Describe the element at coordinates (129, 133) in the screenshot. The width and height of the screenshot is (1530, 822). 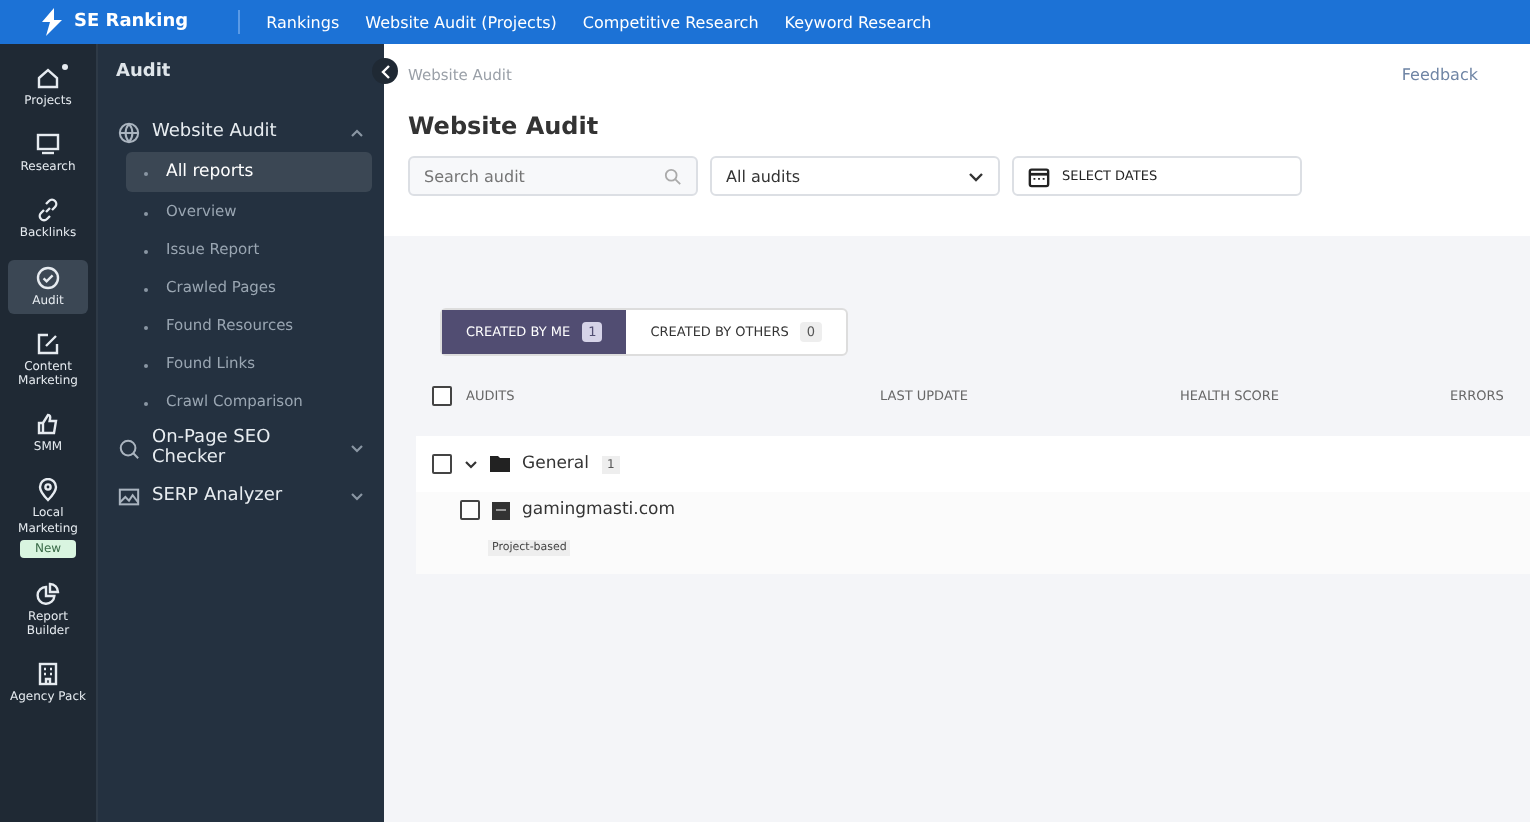
I see `globe-icon` at that location.